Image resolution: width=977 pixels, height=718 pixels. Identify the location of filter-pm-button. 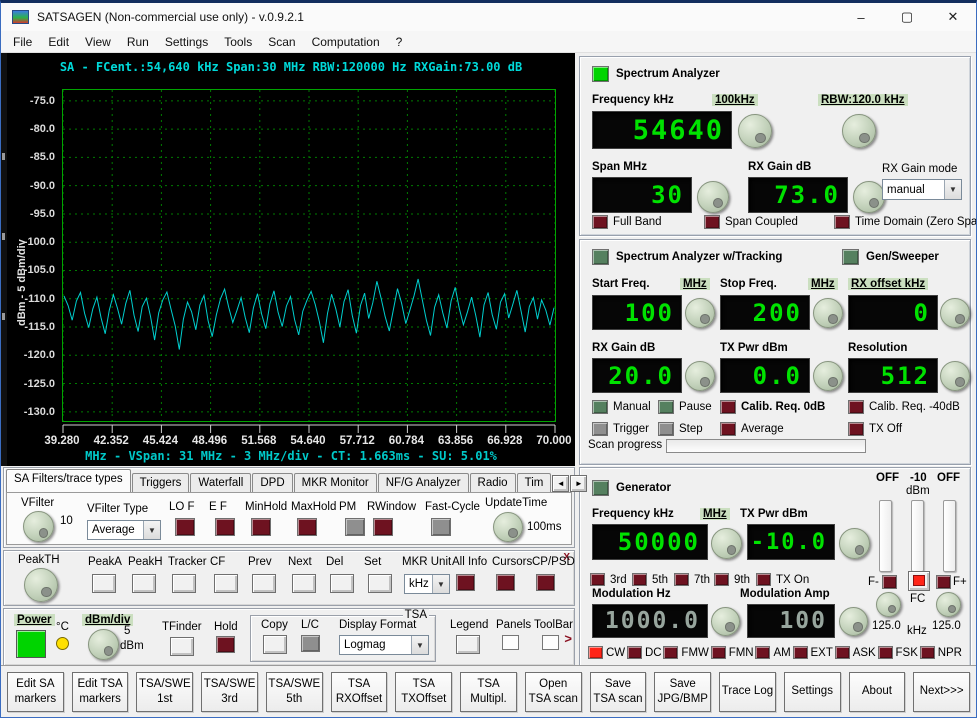
(355, 527).